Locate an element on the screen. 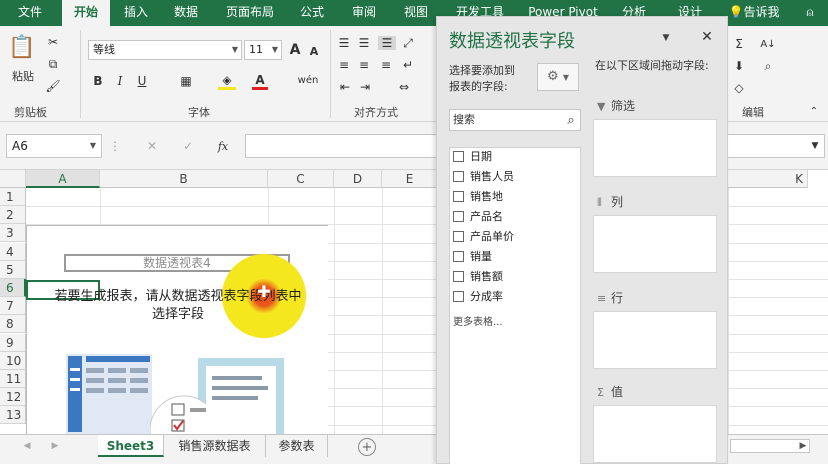 The image size is (828, 464). select-all-corner is located at coordinates (13, 179).